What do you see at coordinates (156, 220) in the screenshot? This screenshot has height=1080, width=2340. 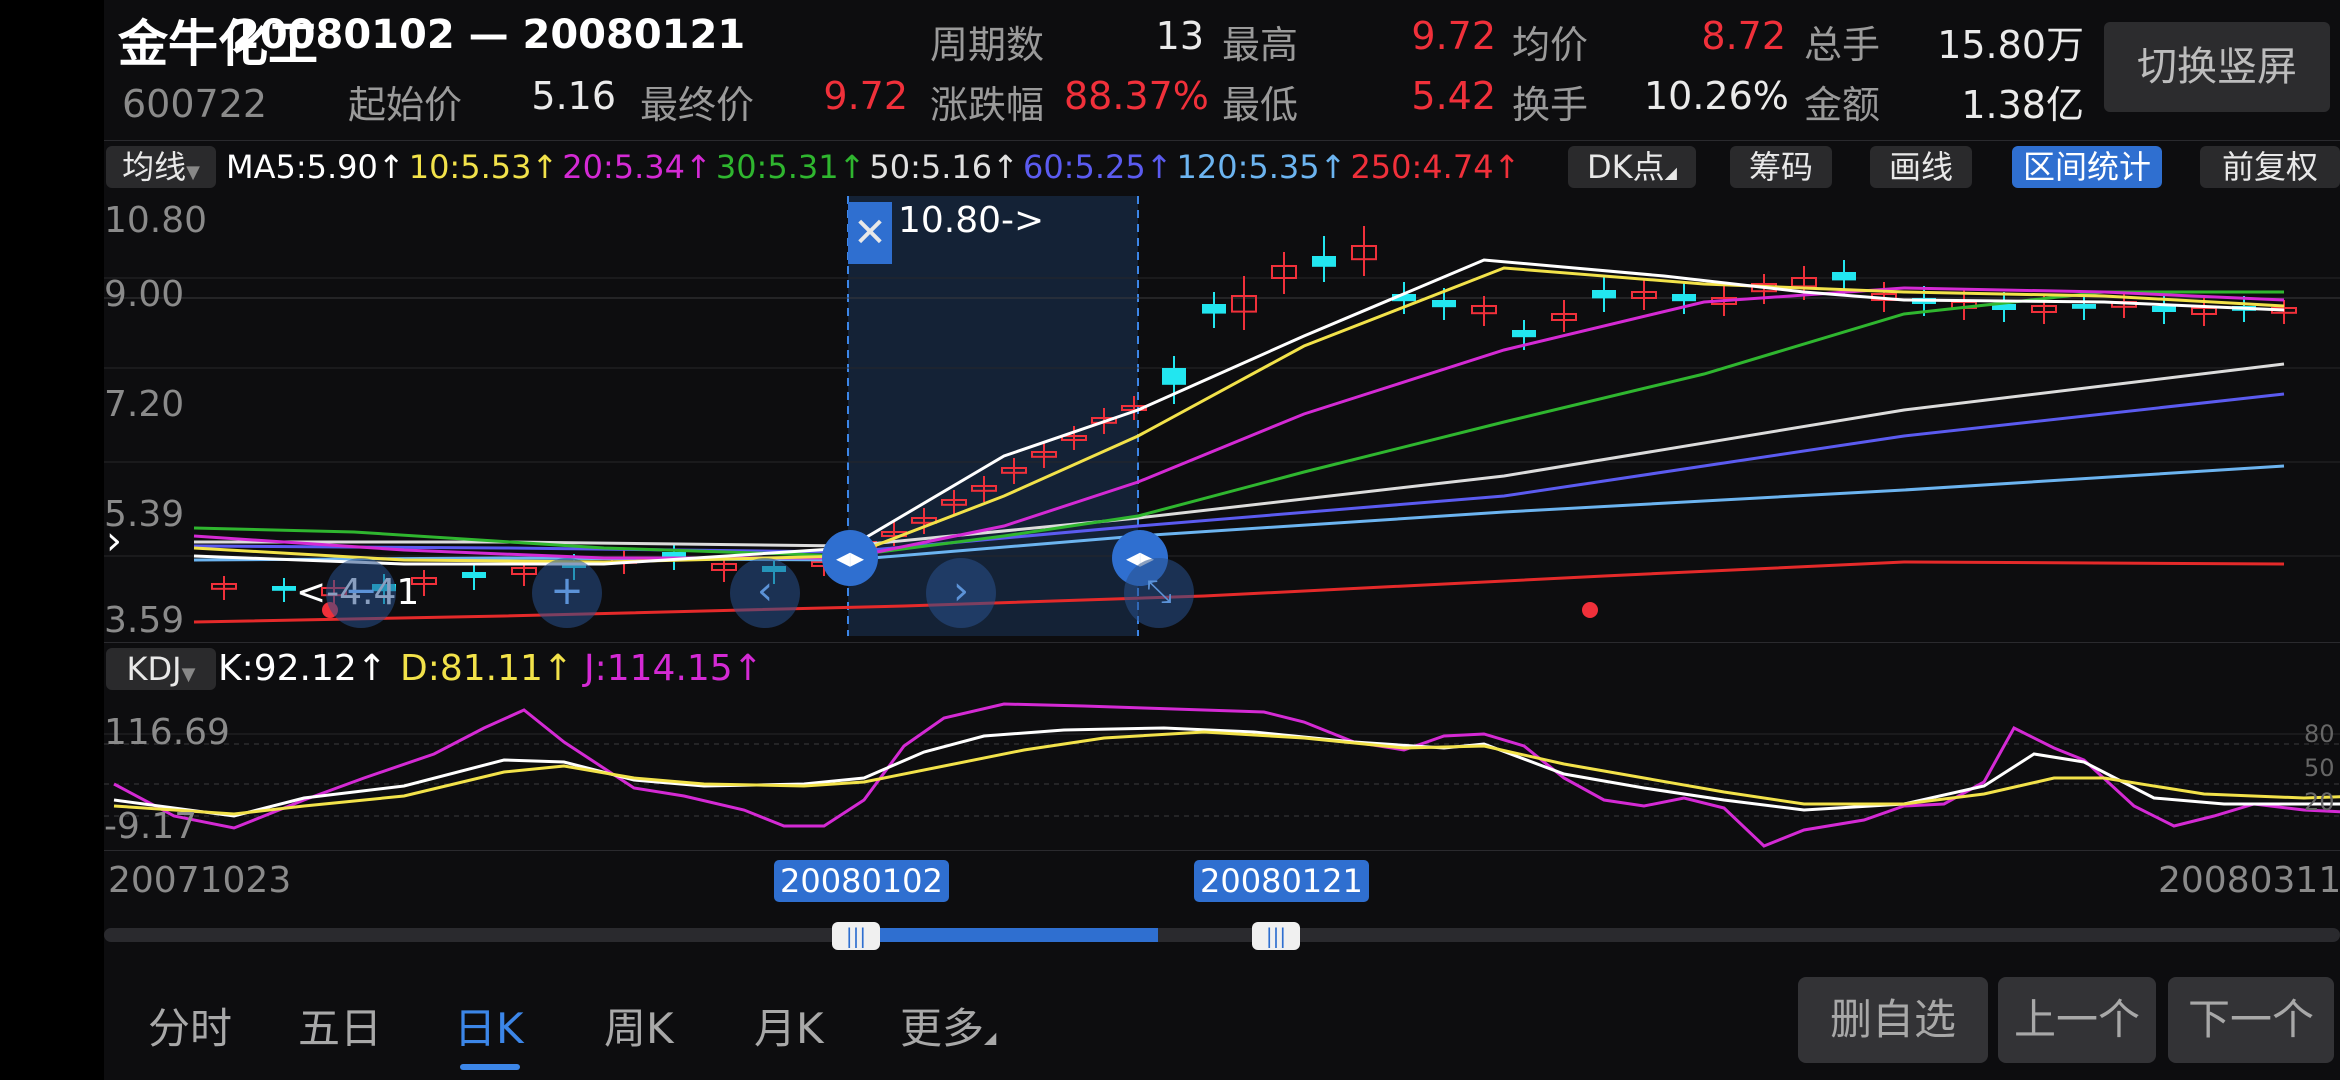 I see `y-label-max: 10.80` at bounding box center [156, 220].